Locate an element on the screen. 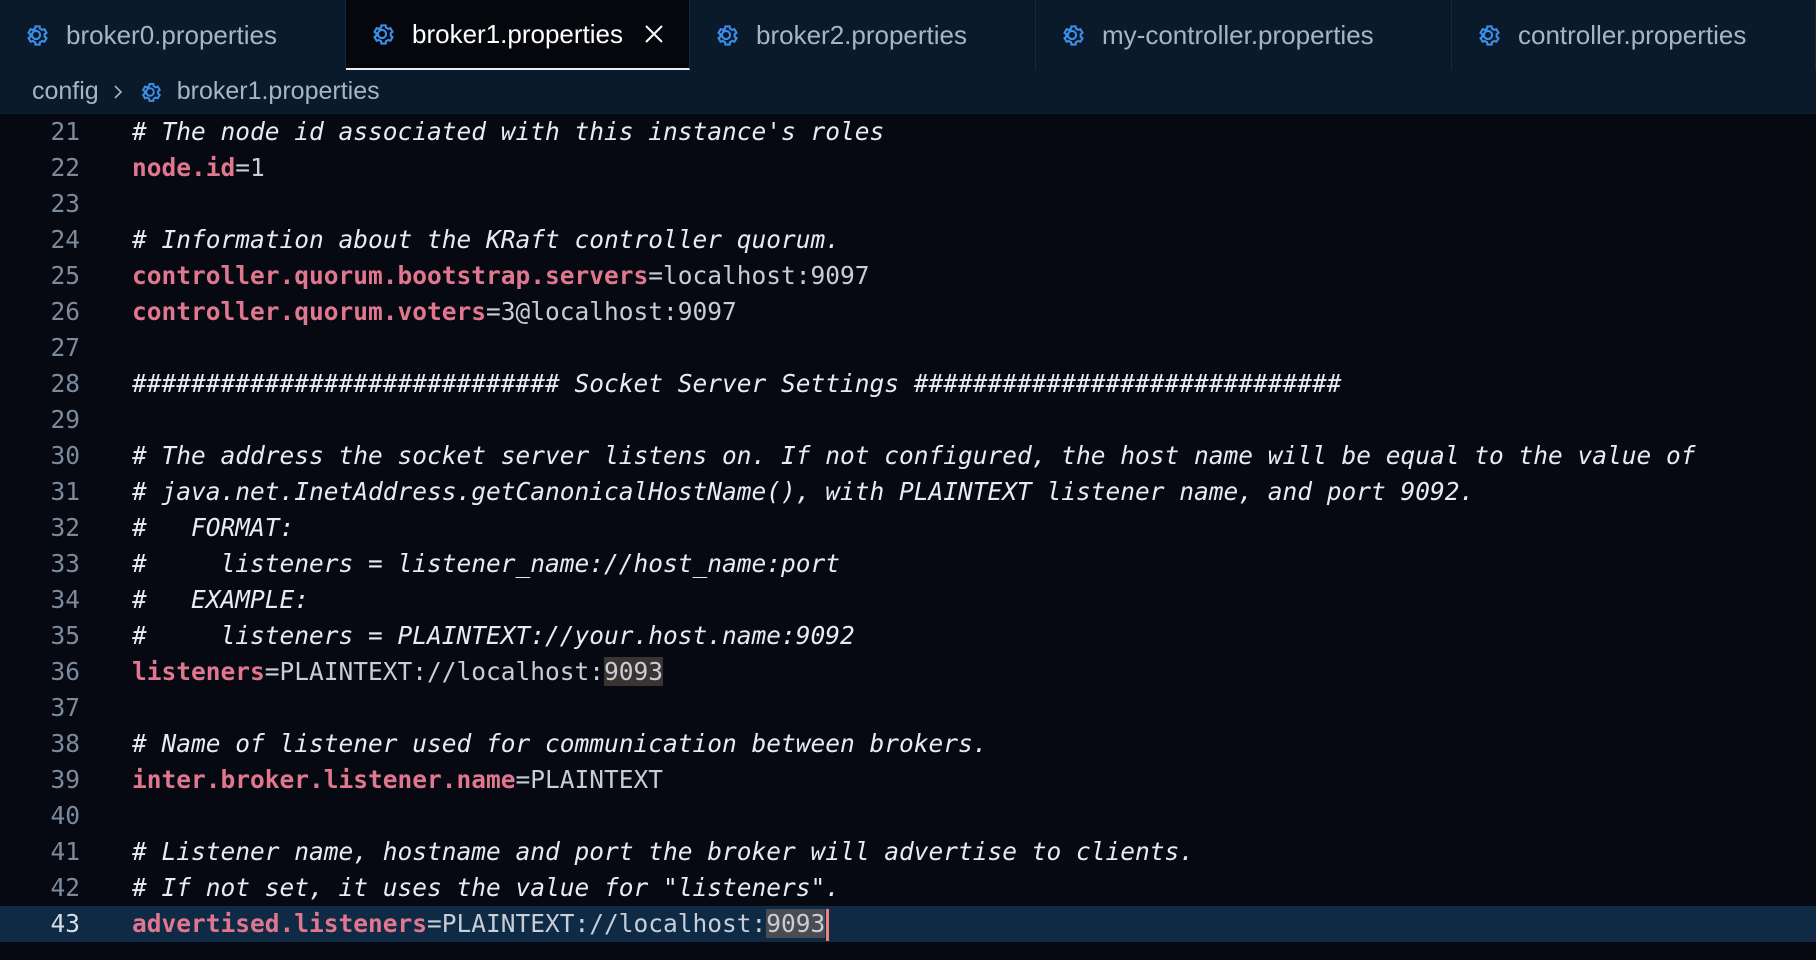 The width and height of the screenshot is (1816, 960). code-line: 34 # EXAMPLE: is located at coordinates (908, 600).